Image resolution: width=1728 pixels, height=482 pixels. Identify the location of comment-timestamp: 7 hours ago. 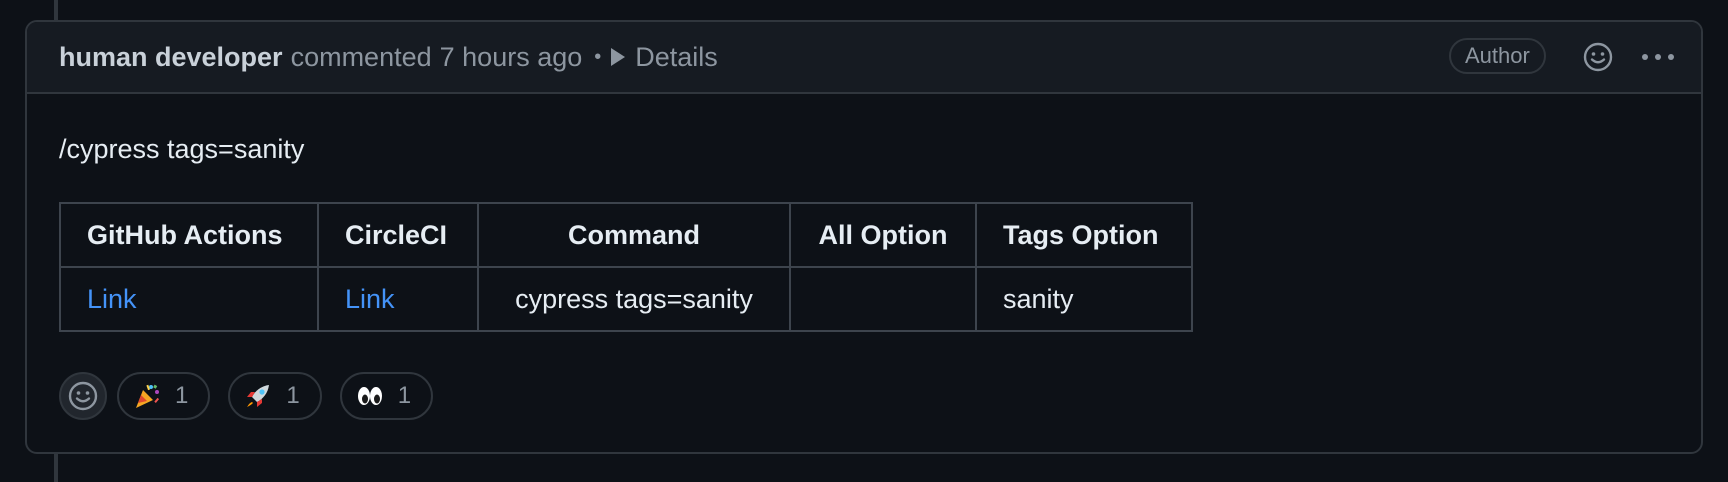
(511, 57).